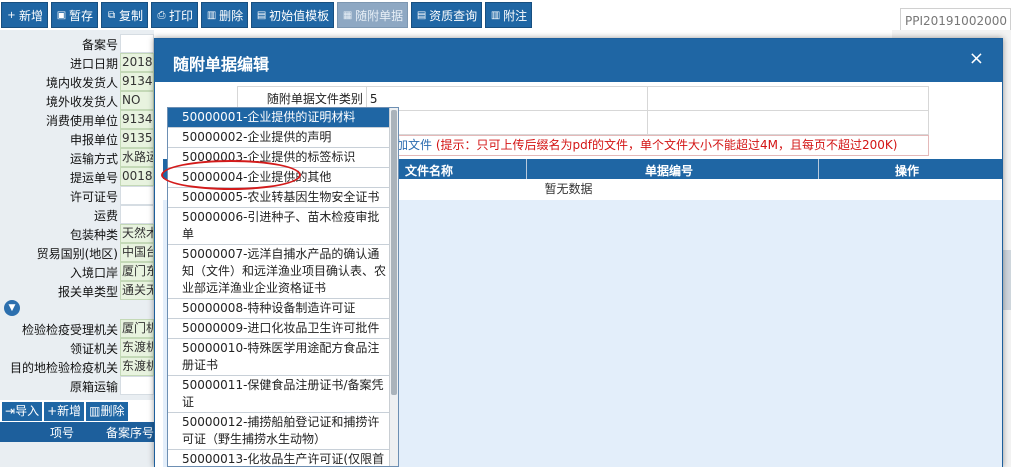 The image size is (1011, 467). What do you see at coordinates (279, 329) in the screenshot?
I see `dropdown-option: 50000009-进口化妆品卫生许可批件` at bounding box center [279, 329].